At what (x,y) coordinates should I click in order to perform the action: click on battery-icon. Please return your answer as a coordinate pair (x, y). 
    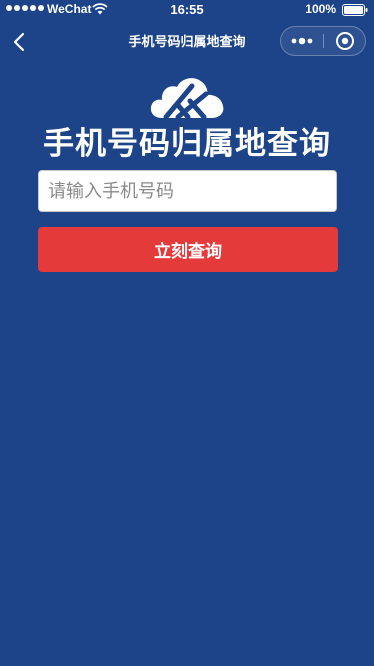
    Looking at the image, I should click on (355, 10).